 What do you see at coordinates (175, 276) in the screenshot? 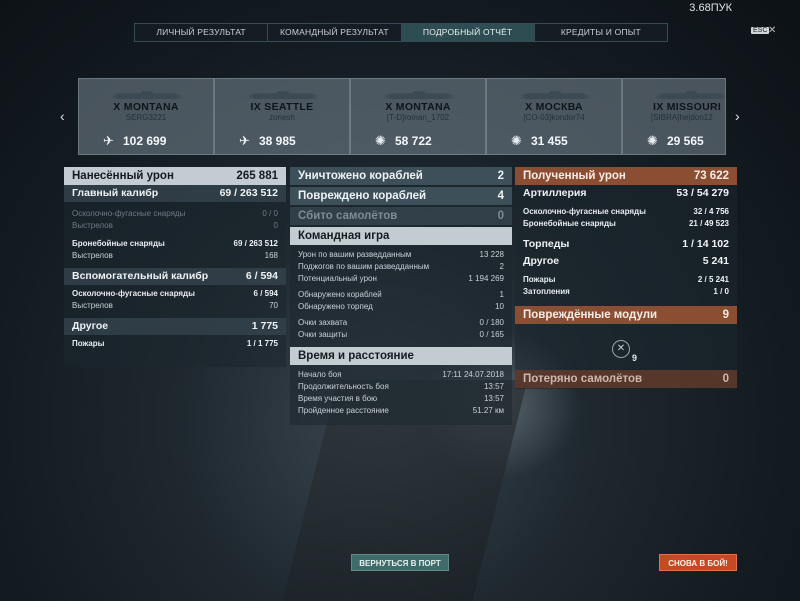
I see `secondary-caliber-row: Вспомогательный калибр 6 / 594` at bounding box center [175, 276].